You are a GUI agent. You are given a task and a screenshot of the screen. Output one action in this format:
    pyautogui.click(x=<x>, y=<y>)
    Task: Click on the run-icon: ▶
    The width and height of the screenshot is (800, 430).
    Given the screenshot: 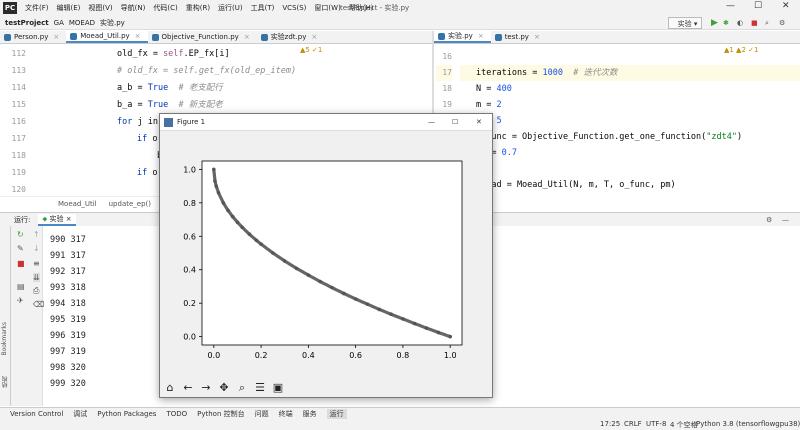 What is the action you would take?
    pyautogui.click(x=714, y=23)
    